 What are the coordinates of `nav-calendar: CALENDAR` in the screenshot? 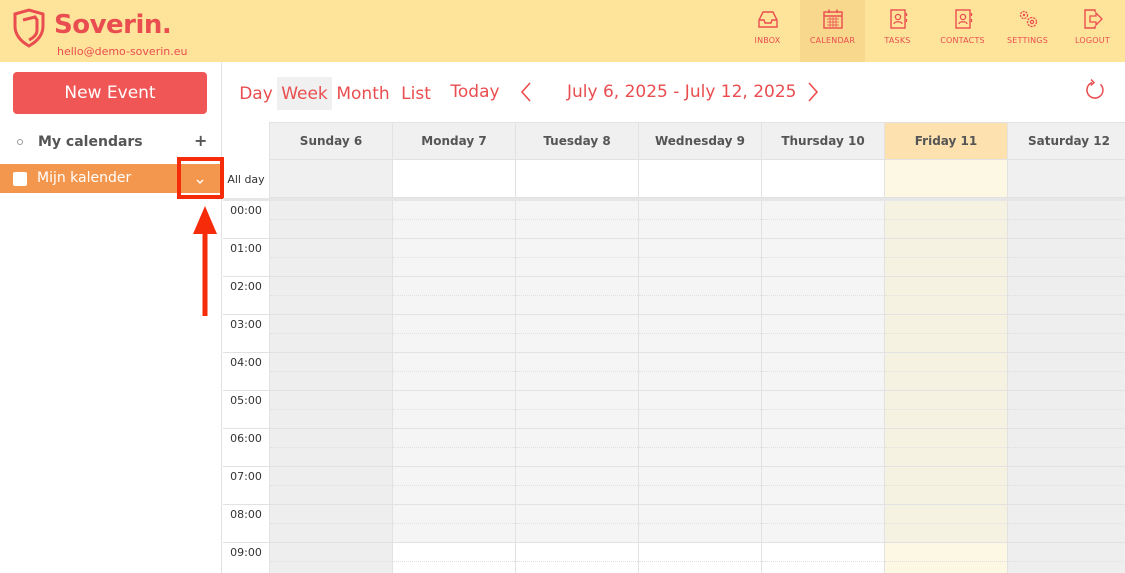 It's located at (832, 31).